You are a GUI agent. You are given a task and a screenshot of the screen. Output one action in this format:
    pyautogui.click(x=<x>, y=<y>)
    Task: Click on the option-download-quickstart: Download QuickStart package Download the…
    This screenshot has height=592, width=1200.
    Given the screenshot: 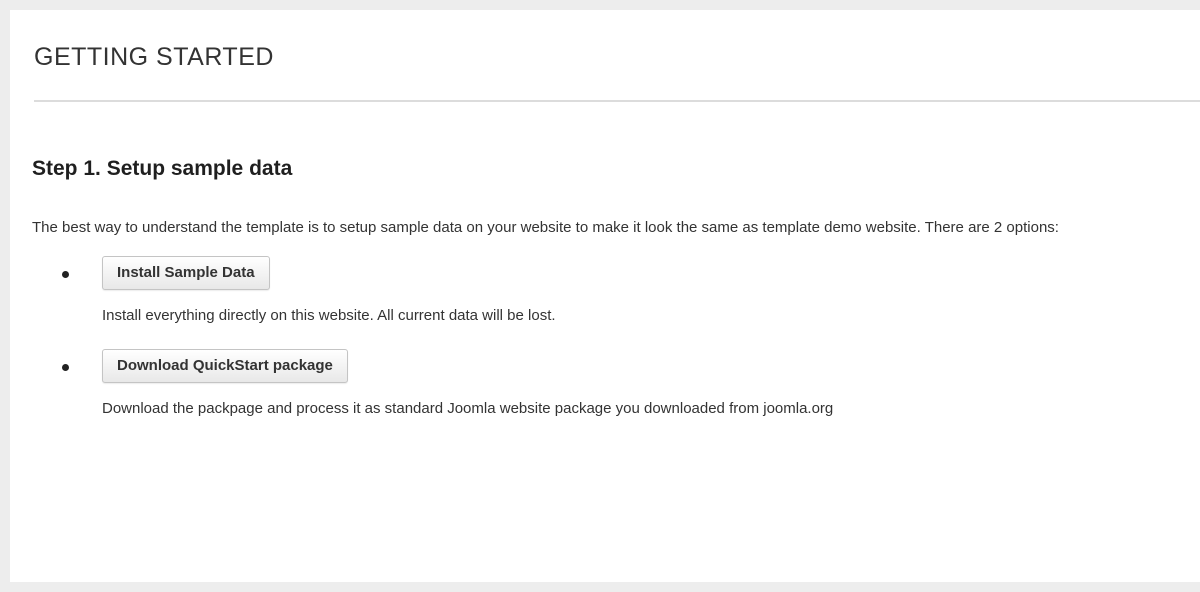 What is the action you would take?
    pyautogui.click(x=606, y=386)
    